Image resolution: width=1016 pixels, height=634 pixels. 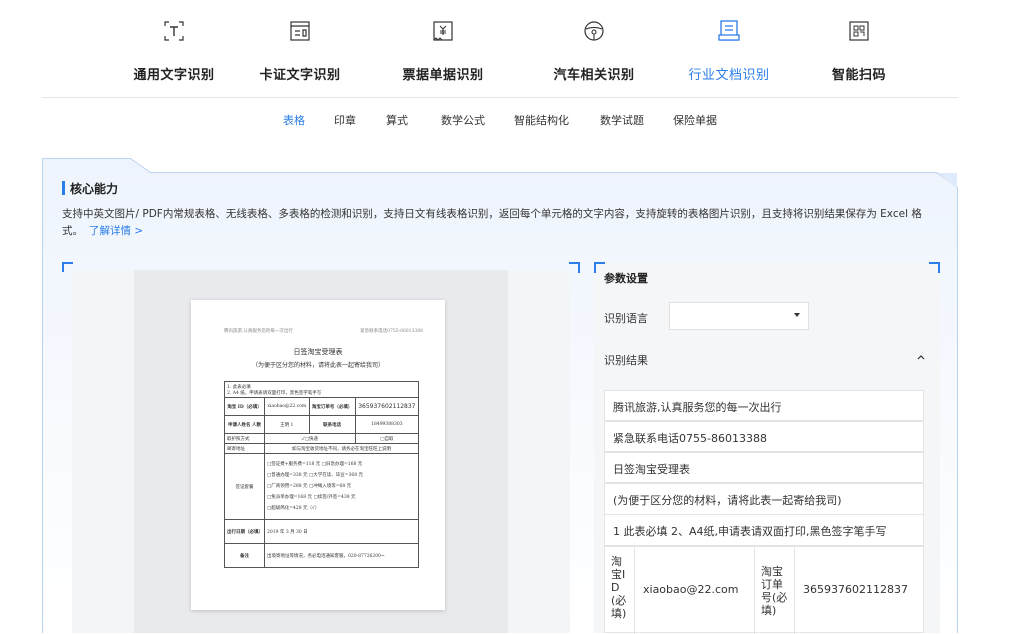 I want to click on document-icon, so click(x=729, y=30).